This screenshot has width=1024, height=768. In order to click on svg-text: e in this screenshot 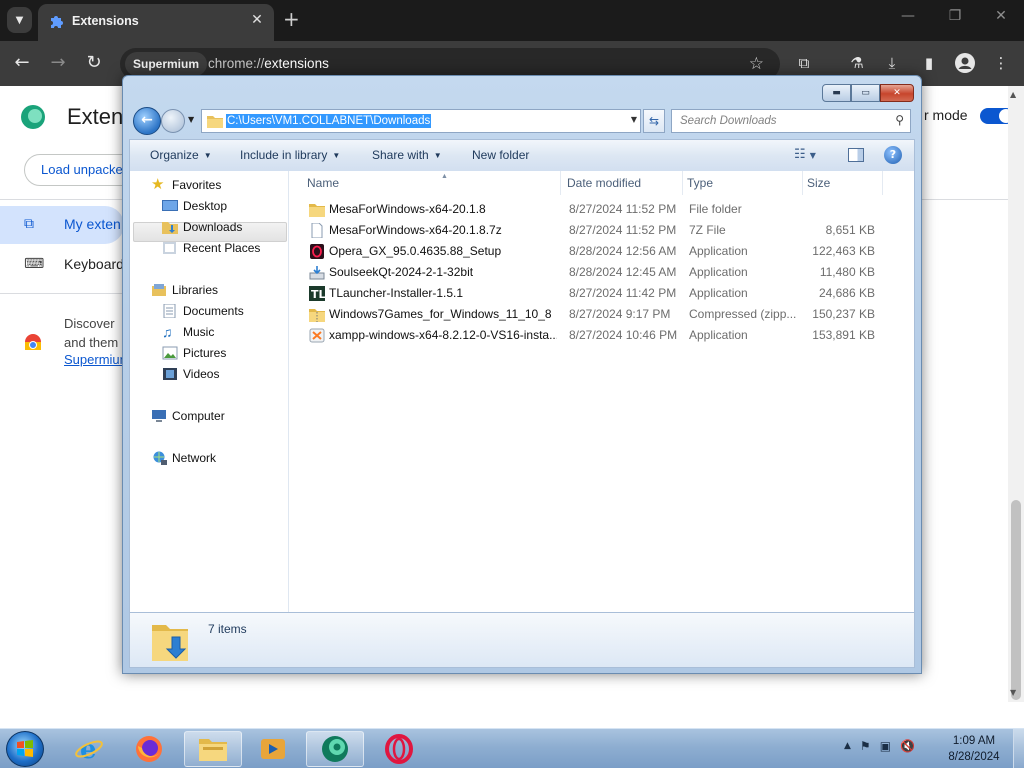, I will do `click(88, 749)`.